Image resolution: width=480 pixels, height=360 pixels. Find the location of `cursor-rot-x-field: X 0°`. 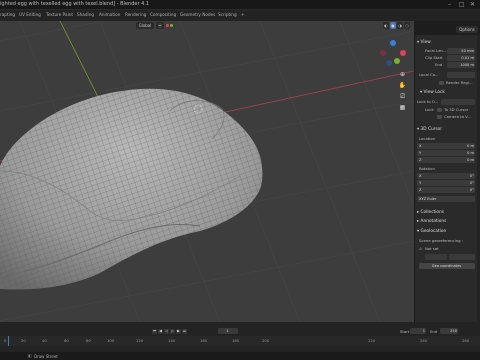

cursor-rot-x-field: X 0° is located at coordinates (446, 176).